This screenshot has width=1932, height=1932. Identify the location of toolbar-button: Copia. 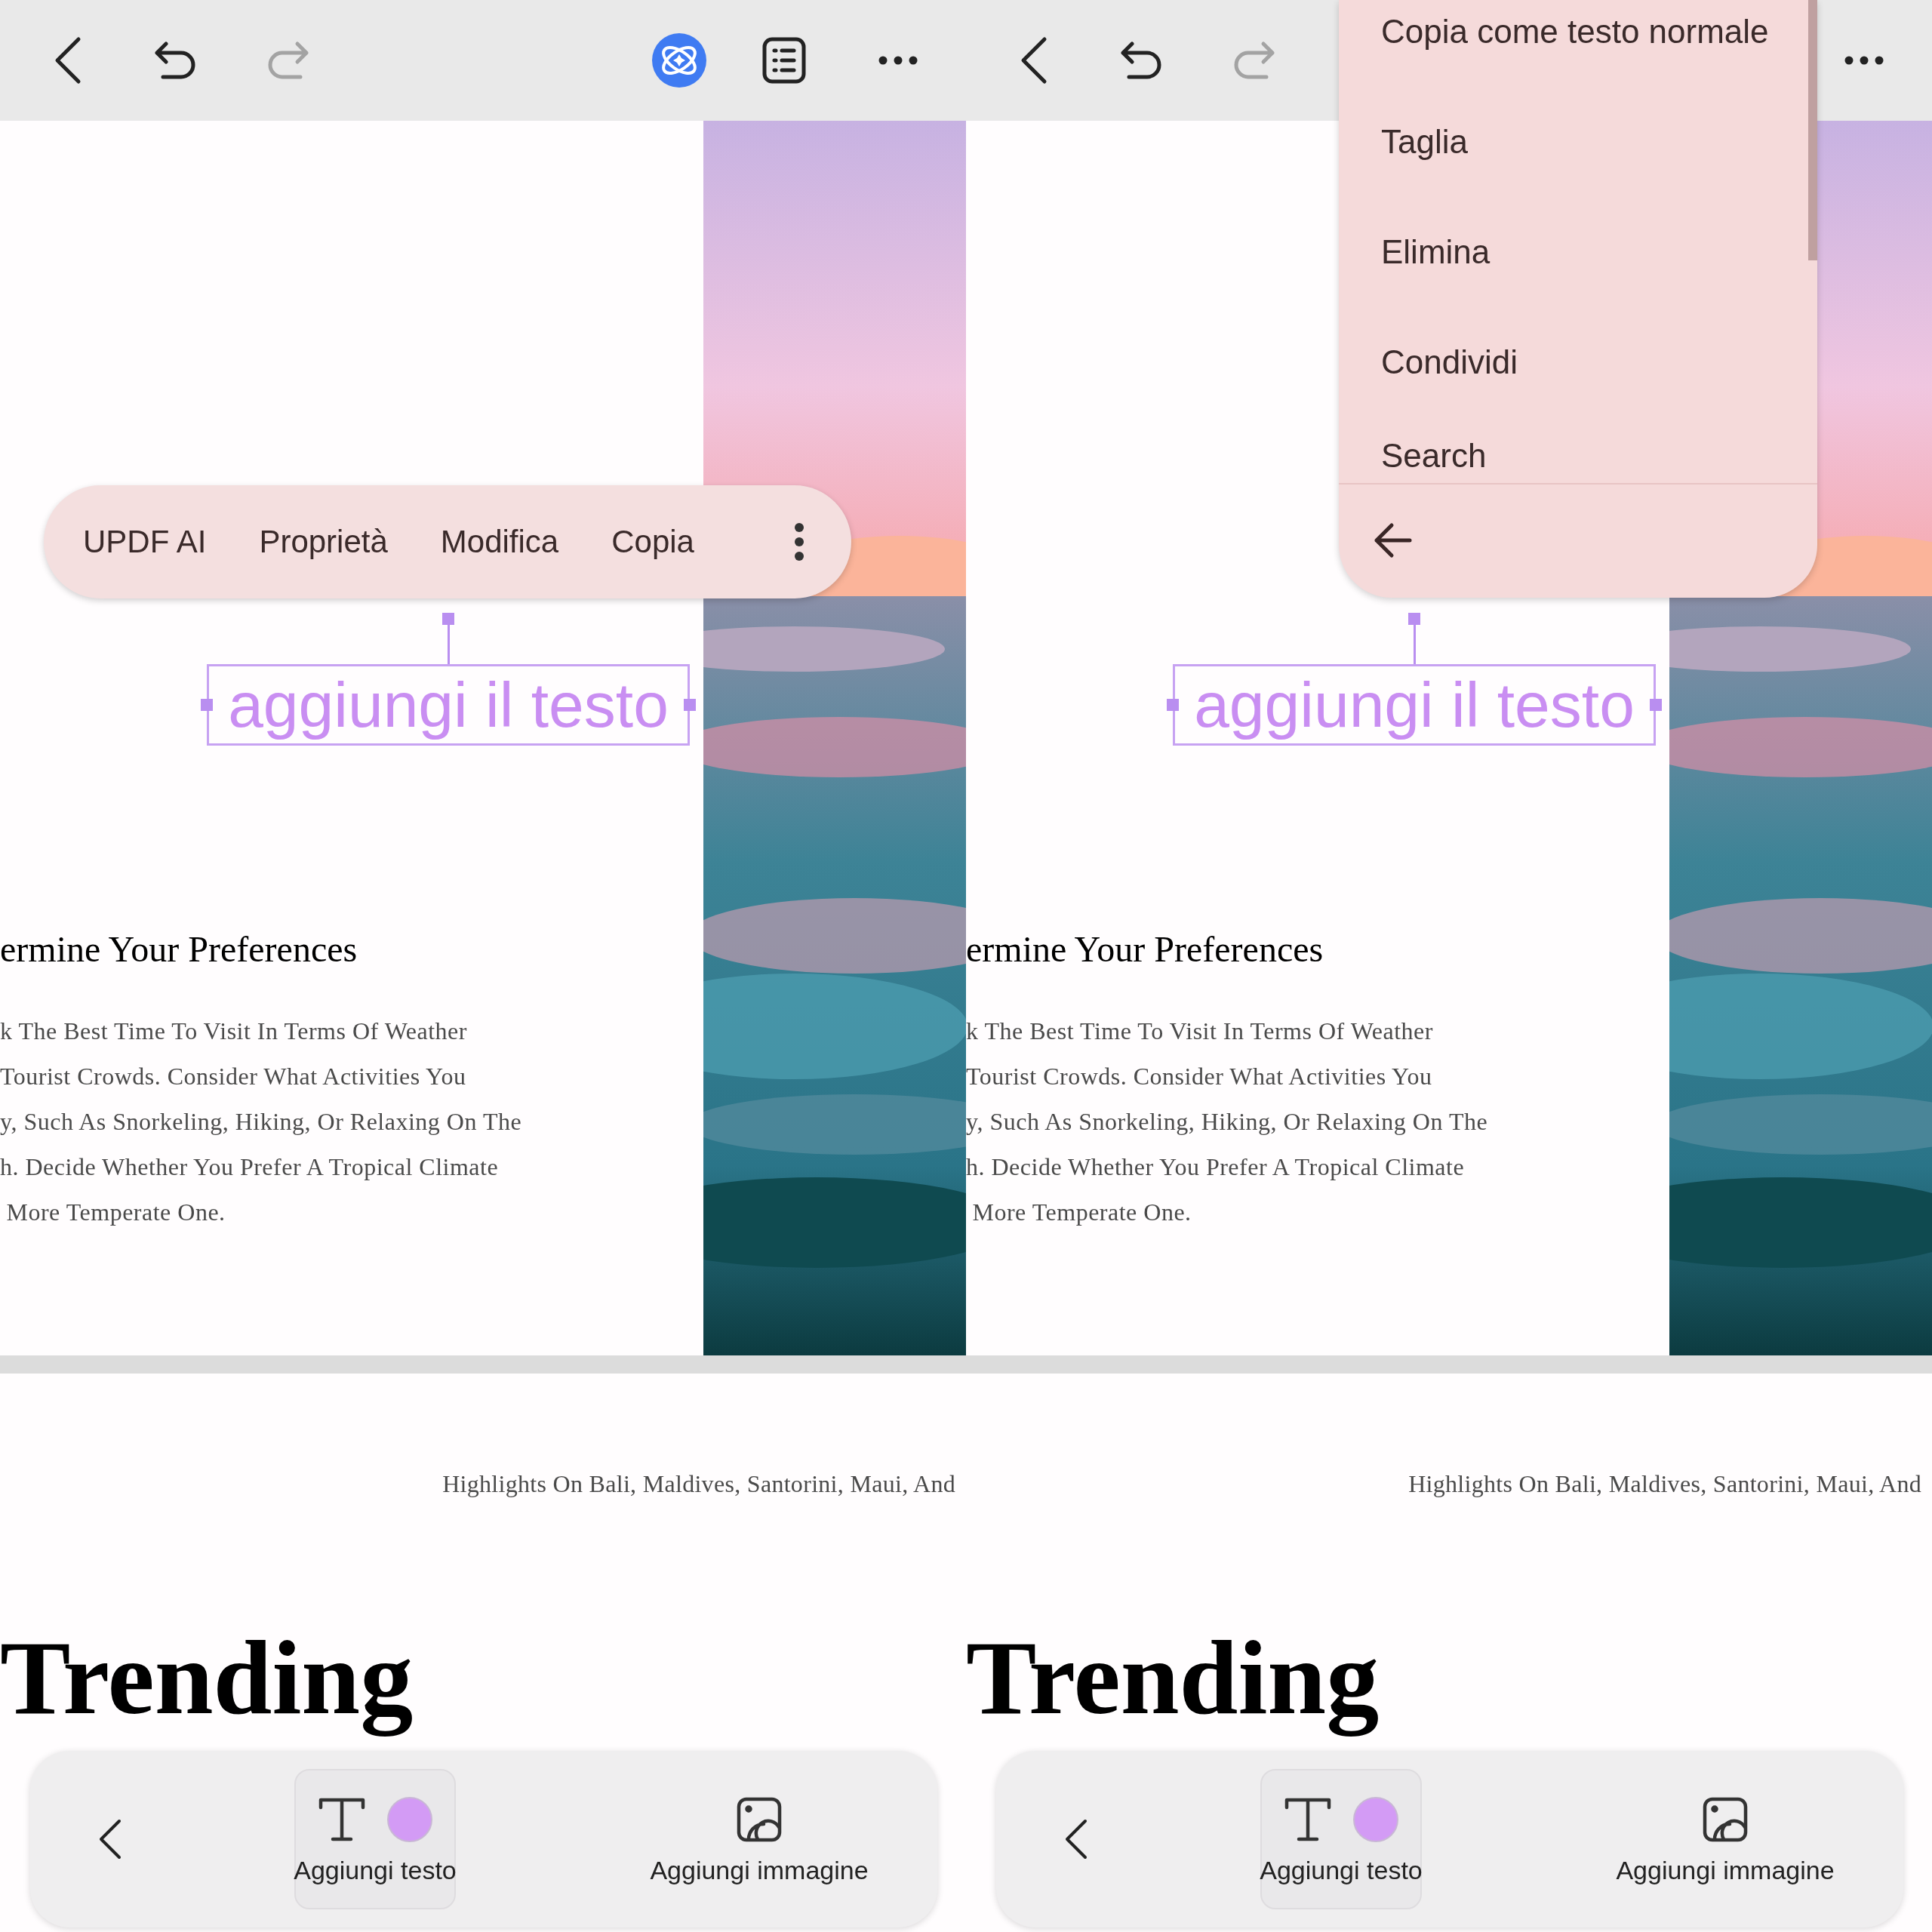
(652, 542).